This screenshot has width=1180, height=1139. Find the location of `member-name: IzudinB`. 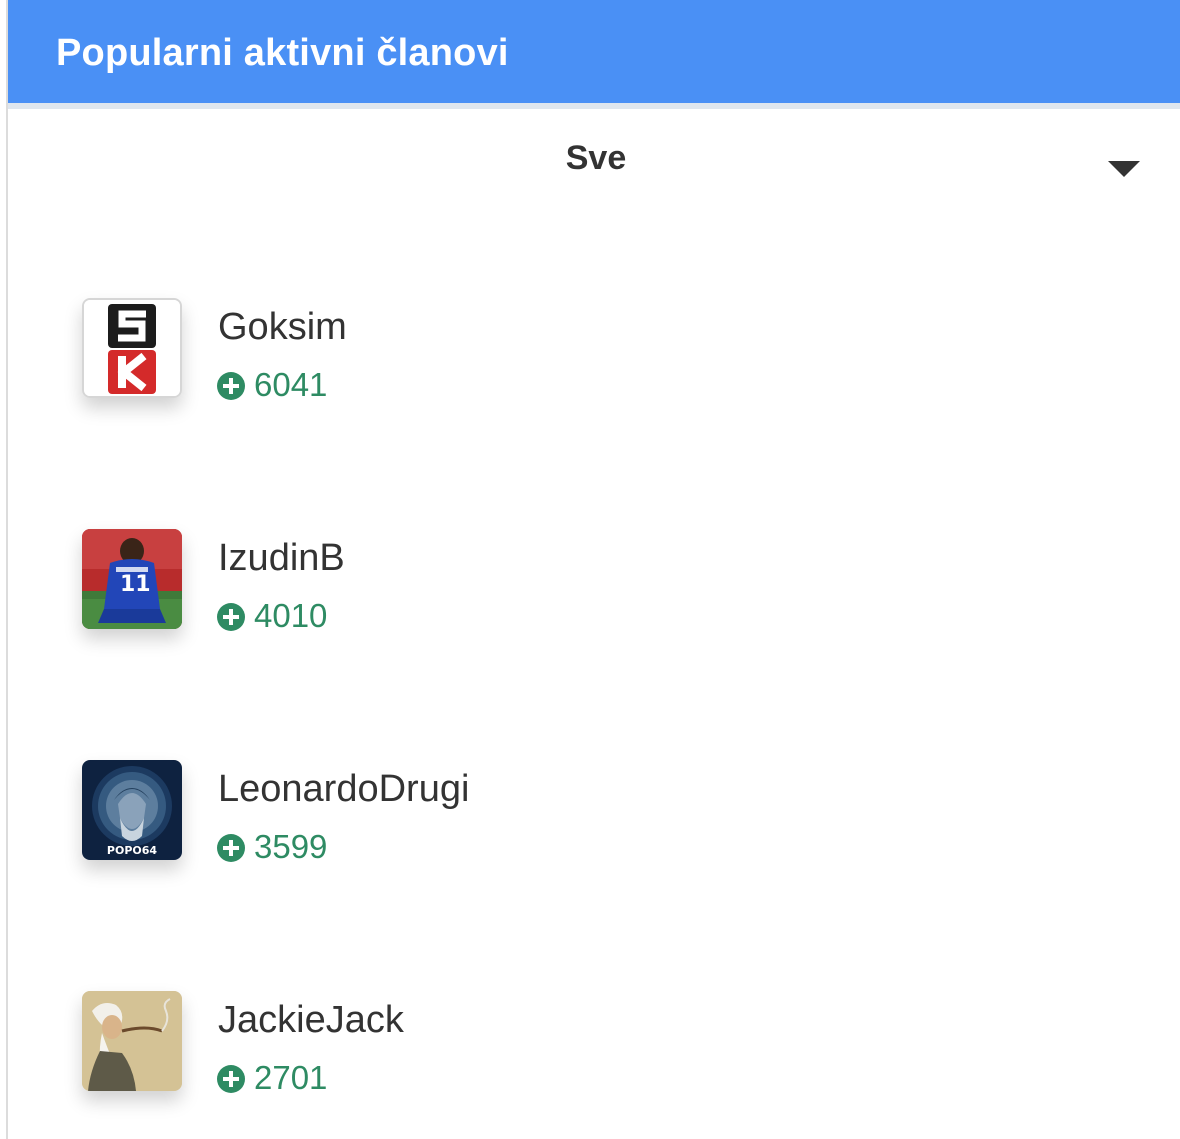

member-name: IzudinB is located at coordinates (281, 558).